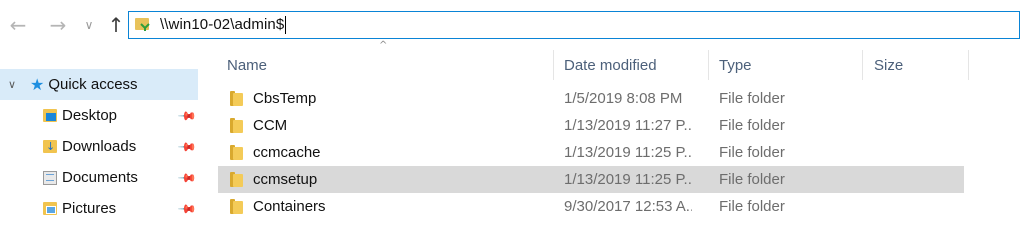 The height and width of the screenshot is (240, 1024). I want to click on quick-access-label: Quick access, so click(93, 84).